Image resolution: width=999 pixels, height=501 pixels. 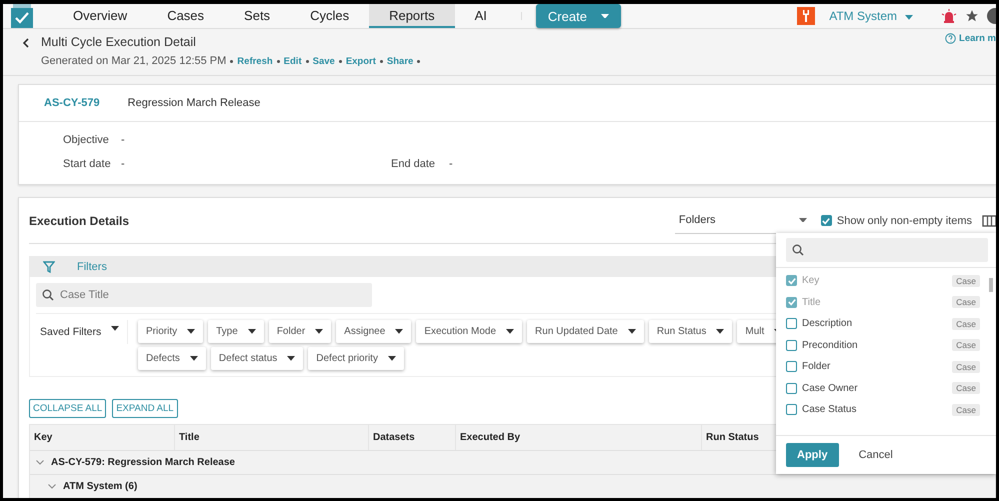 What do you see at coordinates (883, 409) in the screenshot?
I see `column-option: Case Status Case` at bounding box center [883, 409].